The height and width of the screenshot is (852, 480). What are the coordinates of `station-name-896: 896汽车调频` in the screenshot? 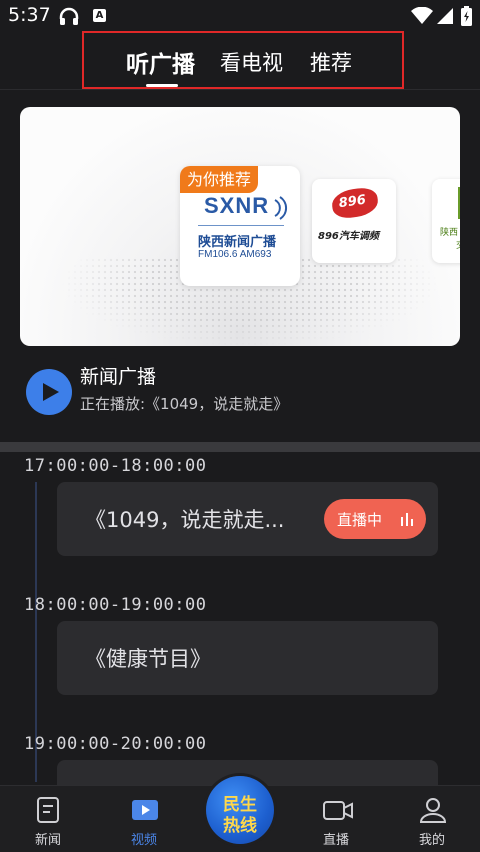 It's located at (348, 236).